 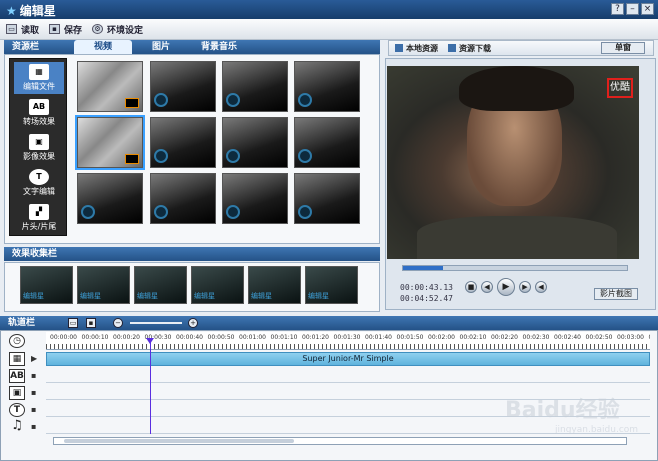 What do you see at coordinates (623, 48) in the screenshot?
I see `single-window-button: 单窗` at bounding box center [623, 48].